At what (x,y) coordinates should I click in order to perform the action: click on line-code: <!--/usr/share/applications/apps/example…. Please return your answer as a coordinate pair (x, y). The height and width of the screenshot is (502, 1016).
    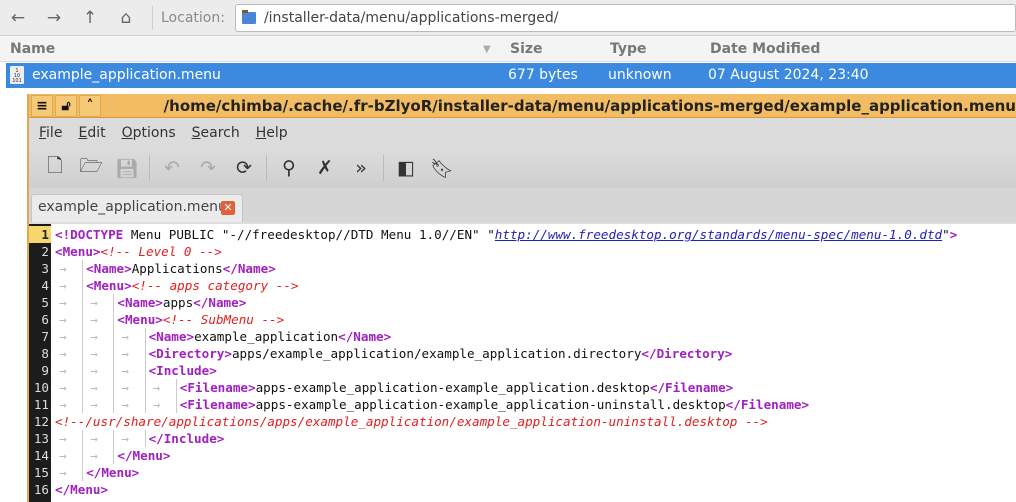
    Looking at the image, I should click on (411, 421).